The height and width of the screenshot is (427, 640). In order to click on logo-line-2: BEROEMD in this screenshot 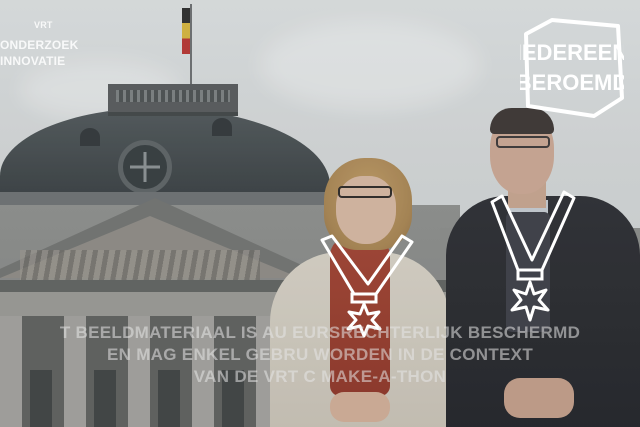, I will do `click(572, 82)`.